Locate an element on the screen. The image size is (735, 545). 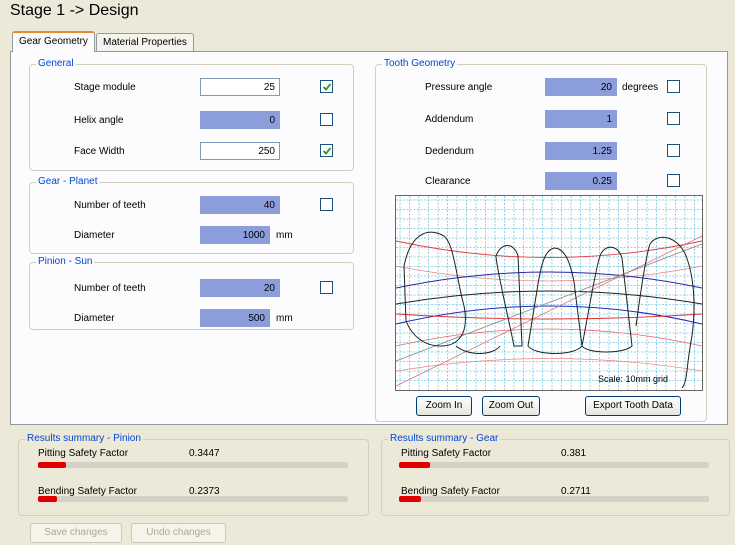
results-pinion-label: Results summary - Pinion is located at coordinates (84, 438).